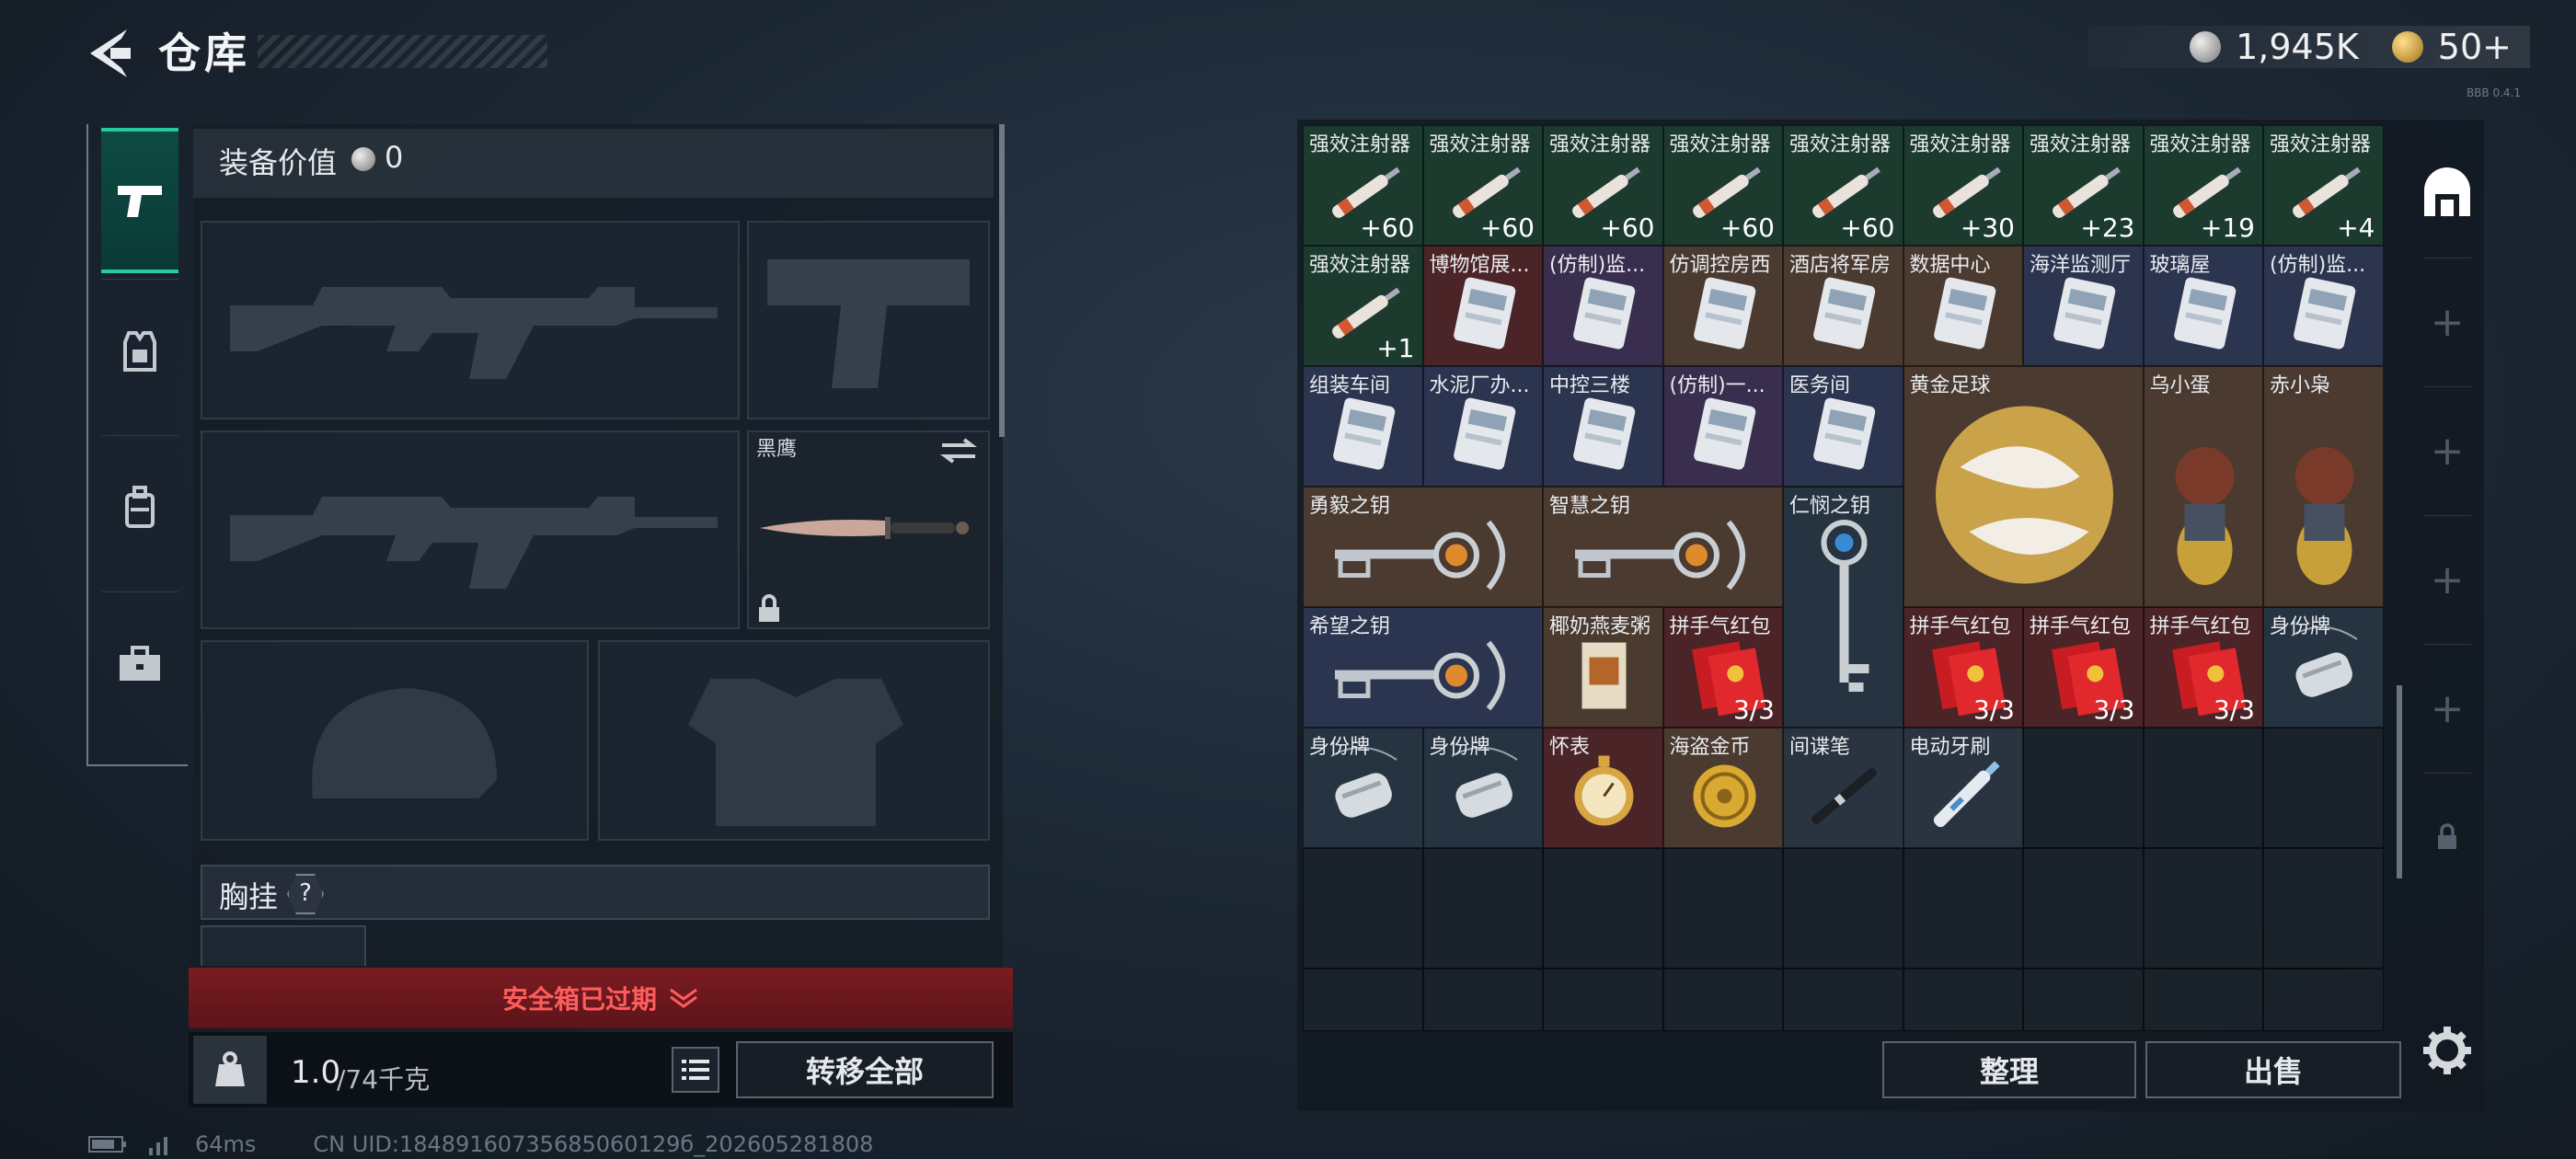  Describe the element at coordinates (139, 664) in the screenshot. I see `nav-briefcase` at that location.